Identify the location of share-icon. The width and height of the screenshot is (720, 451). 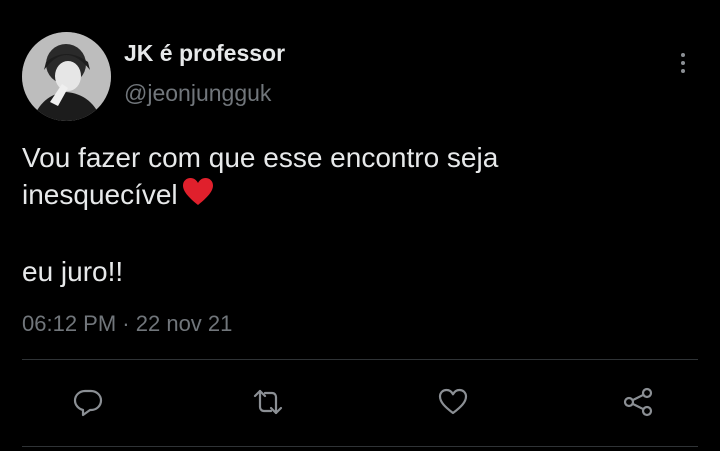
(638, 402).